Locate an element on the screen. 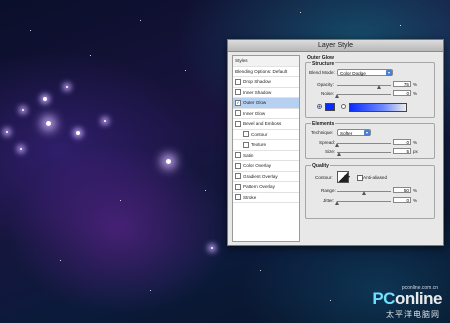  structure-title: Structure is located at coordinates (323, 64).